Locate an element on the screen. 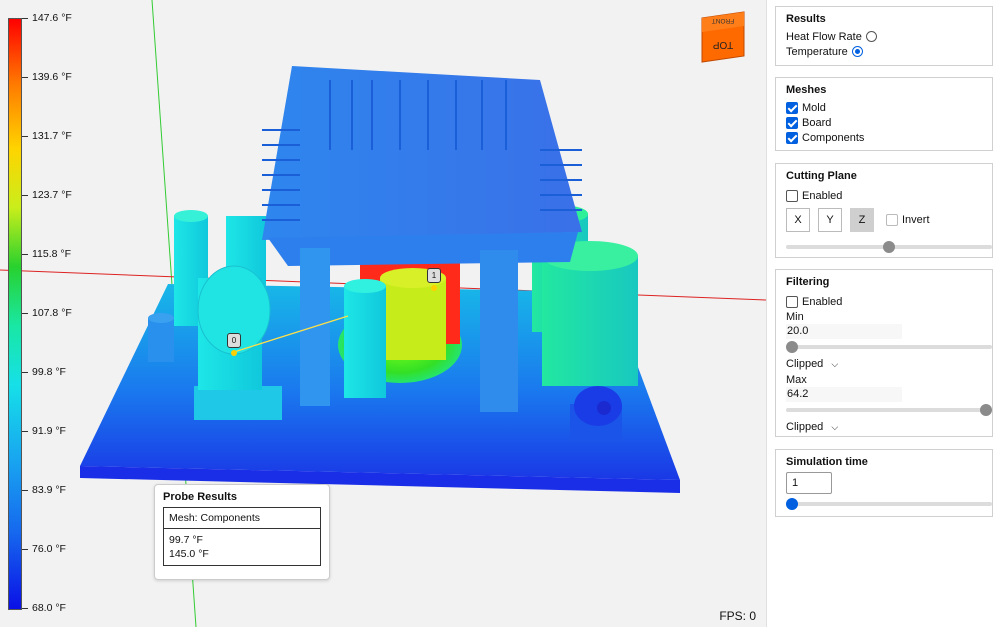 The width and height of the screenshot is (1000, 627). temperature-option: Temperature is located at coordinates (884, 51).